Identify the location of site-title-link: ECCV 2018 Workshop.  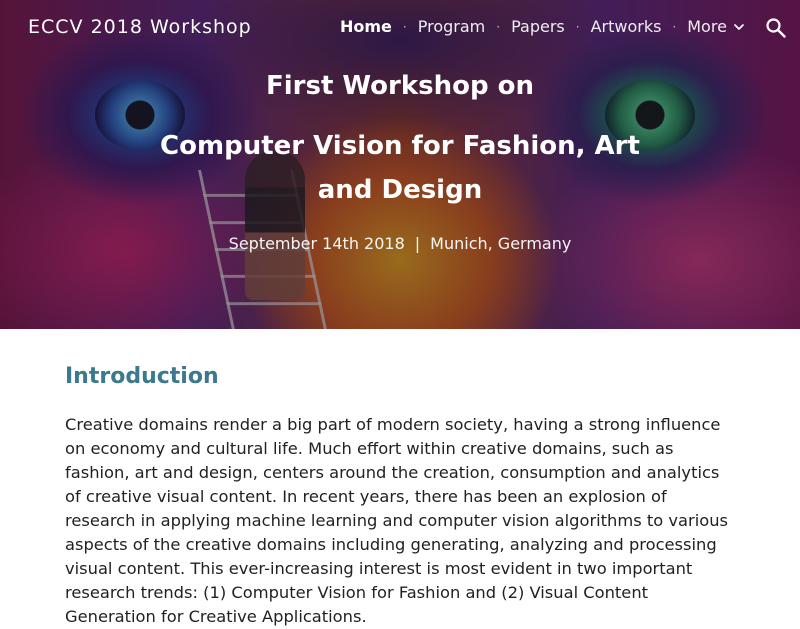
(140, 27).